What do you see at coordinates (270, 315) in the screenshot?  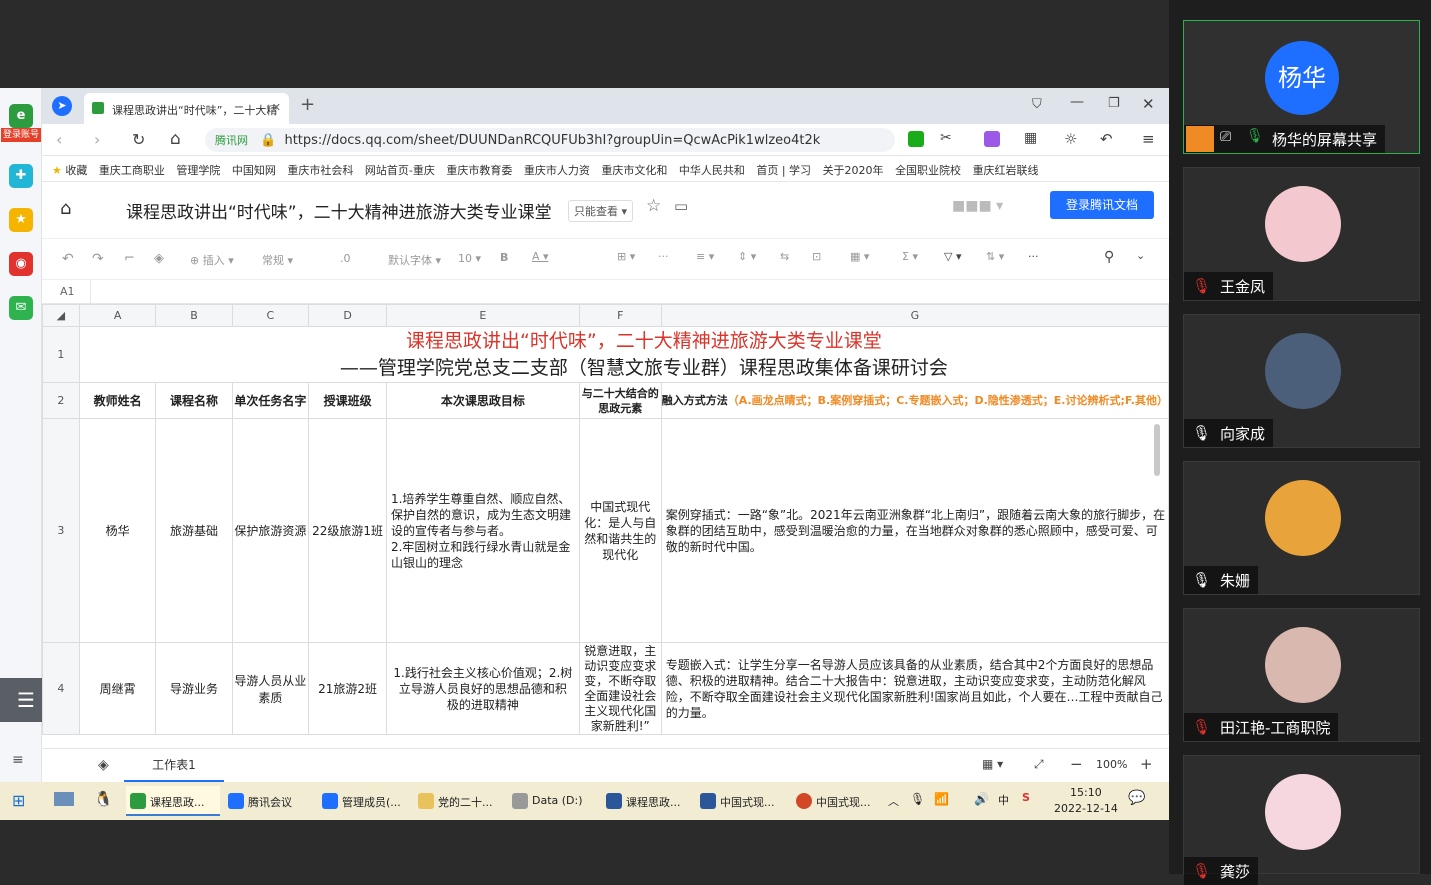 I see `column-header: C` at bounding box center [270, 315].